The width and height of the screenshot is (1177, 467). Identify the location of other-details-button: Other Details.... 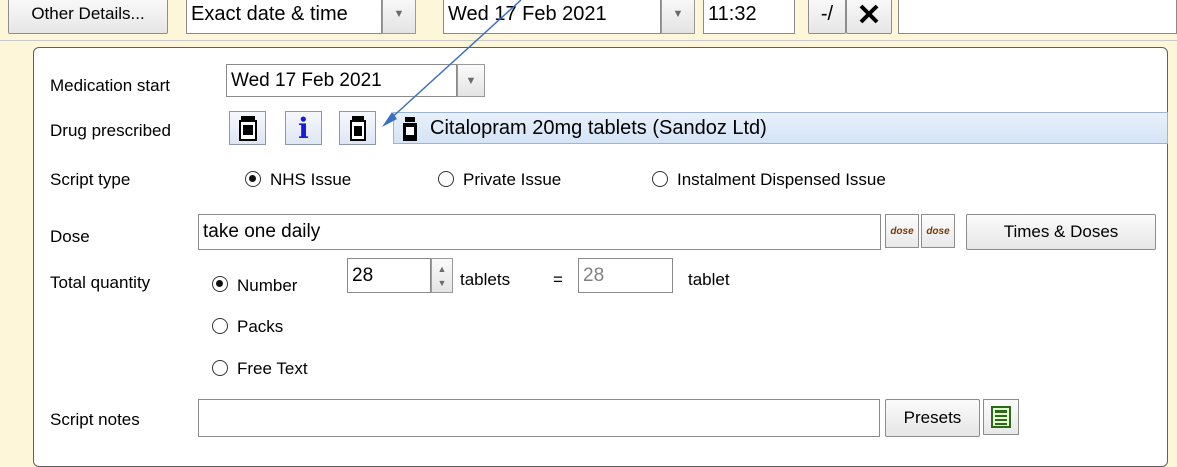
(88, 17).